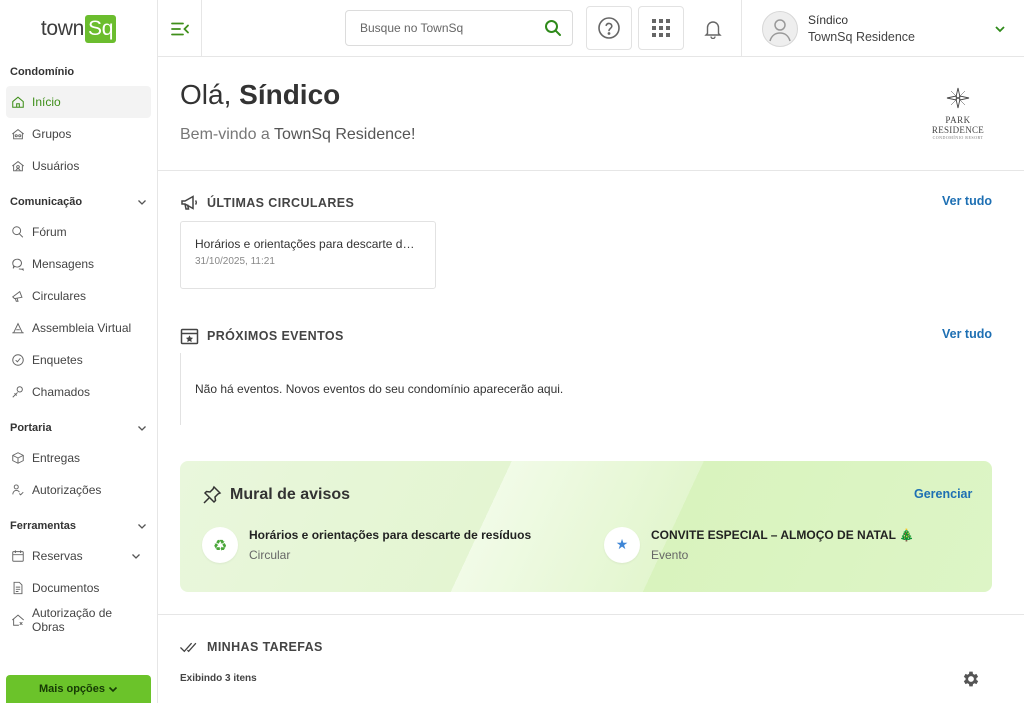 This screenshot has height=703, width=1024. I want to click on avatar, so click(780, 28).